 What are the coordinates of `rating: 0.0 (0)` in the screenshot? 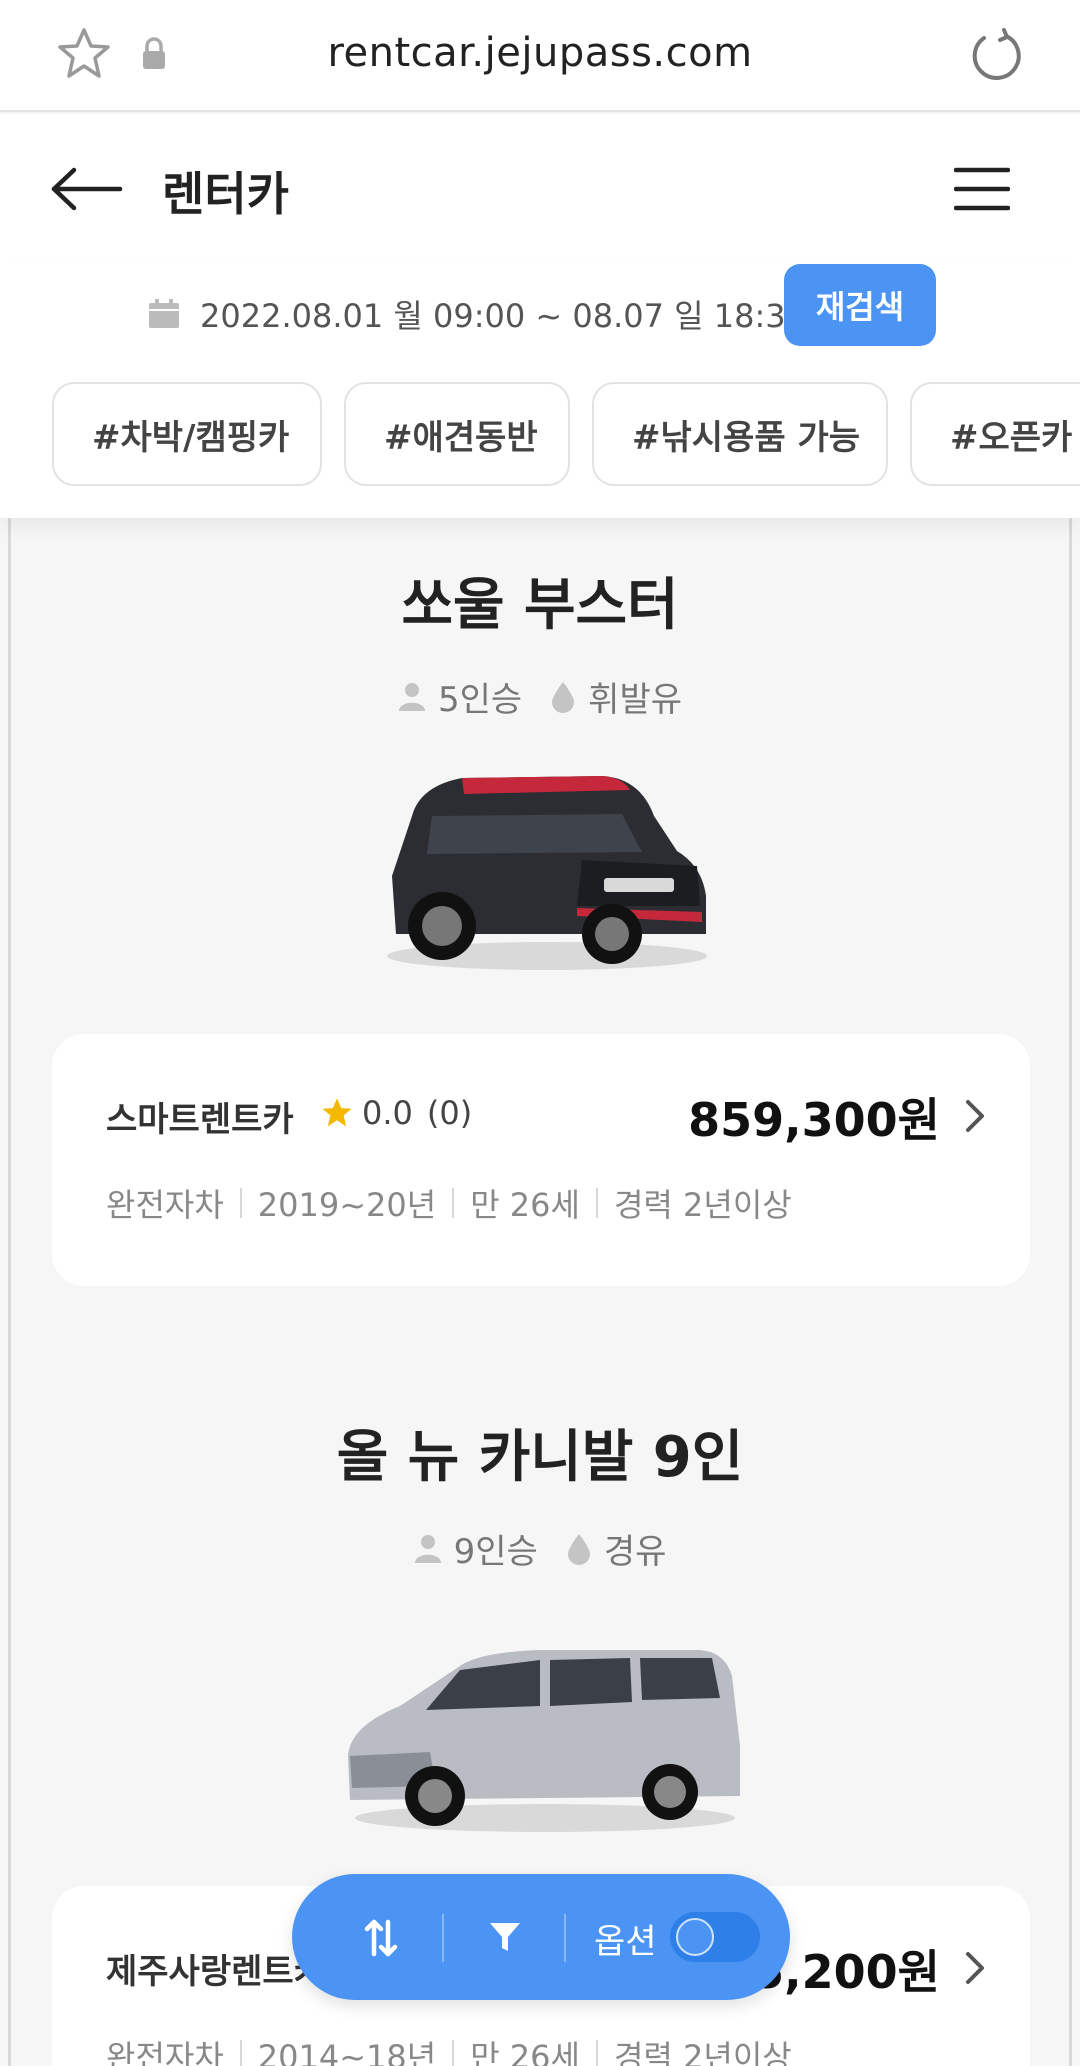 It's located at (396, 1113).